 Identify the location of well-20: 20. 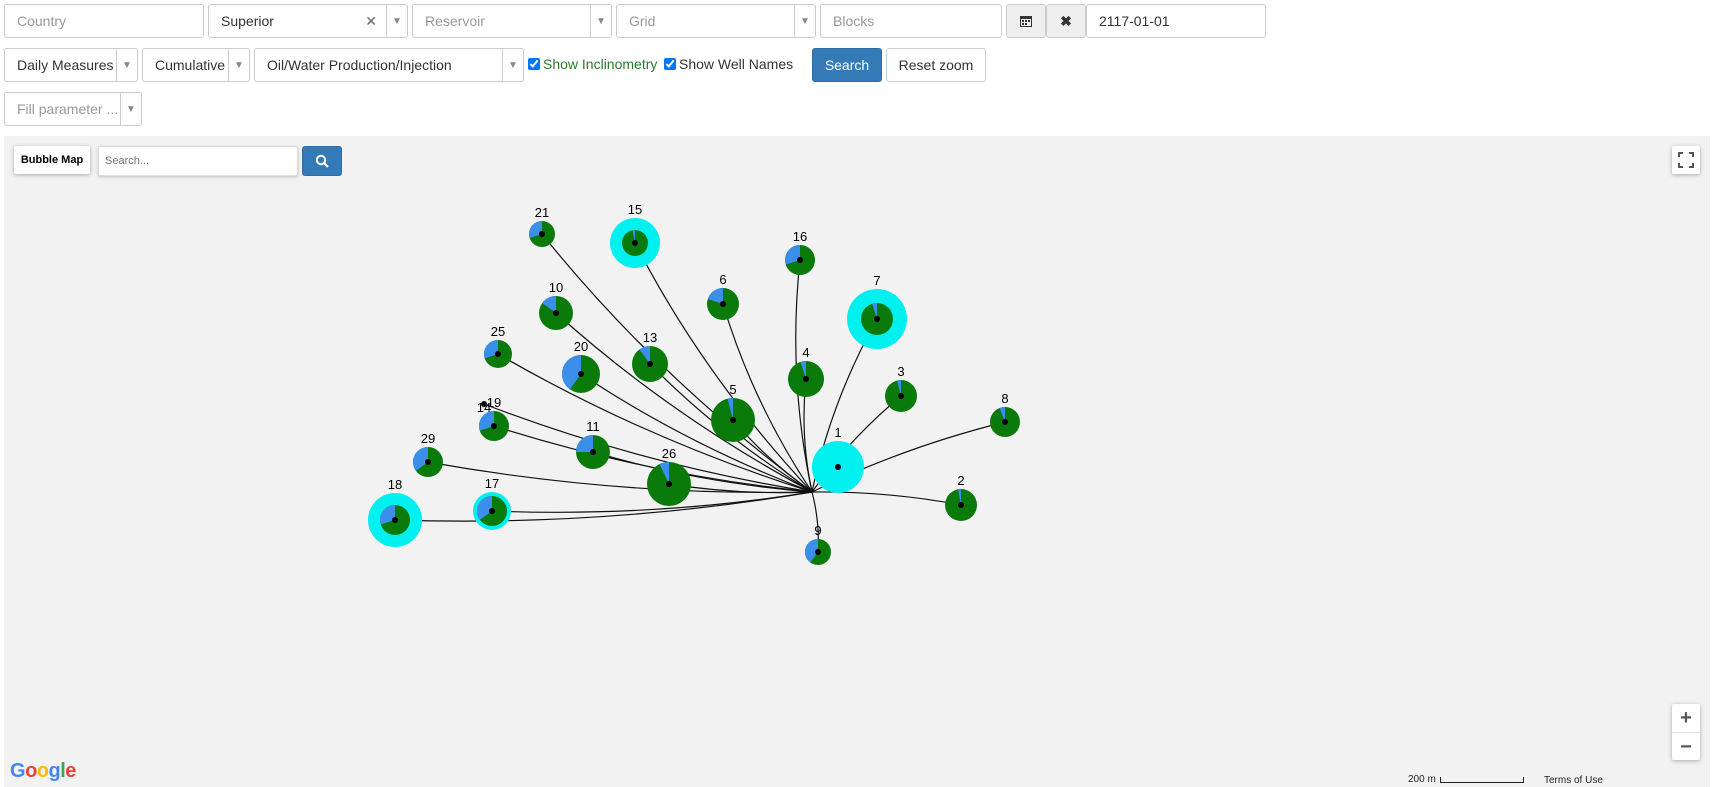
(581, 366).